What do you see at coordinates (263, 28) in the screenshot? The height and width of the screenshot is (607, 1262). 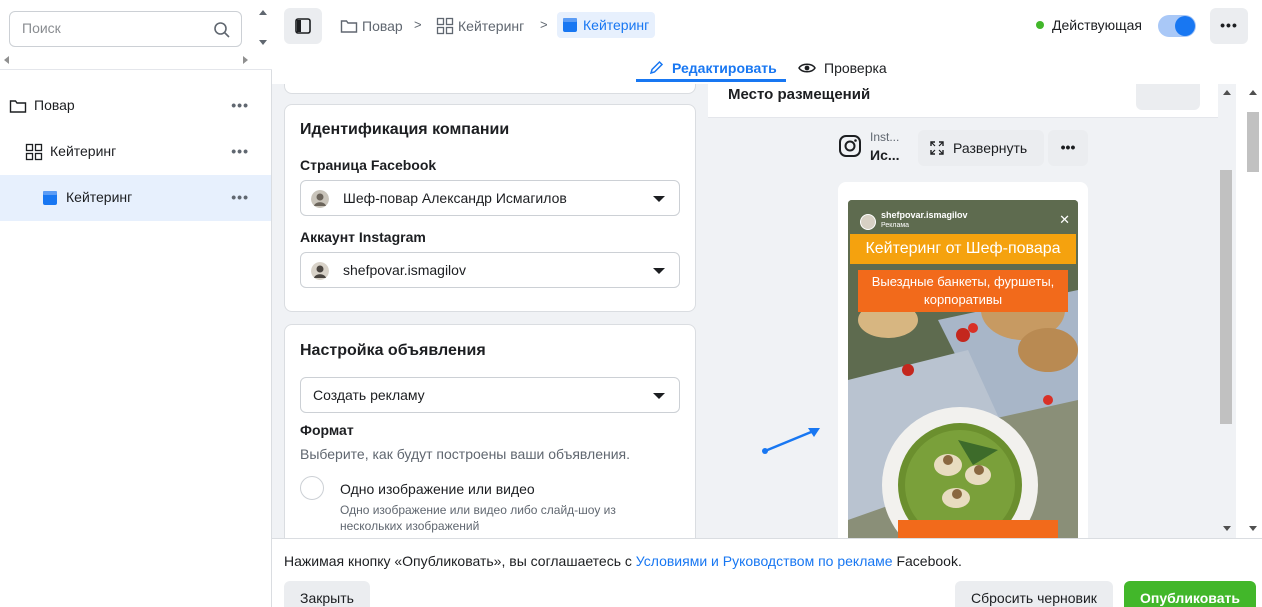 I see `sidebar-mini-scrollbar-vertical` at bounding box center [263, 28].